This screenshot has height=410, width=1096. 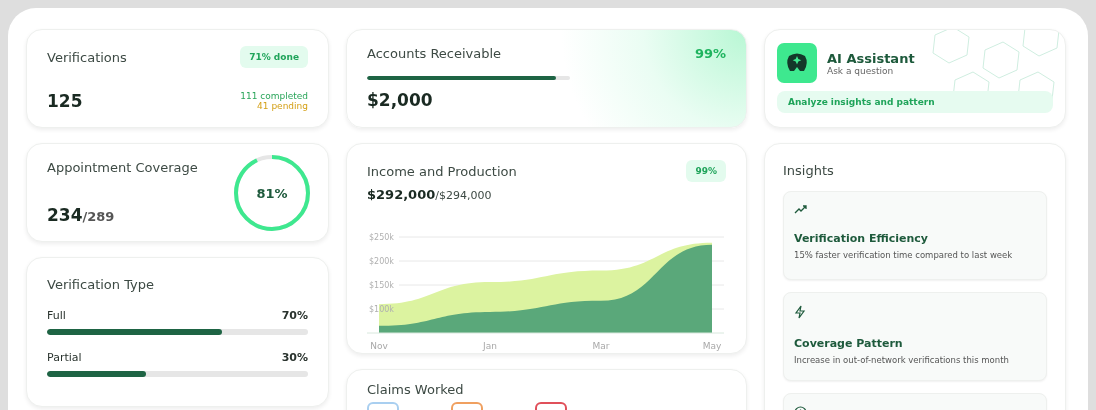 What do you see at coordinates (101, 284) in the screenshot?
I see `card-title: Verification Type` at bounding box center [101, 284].